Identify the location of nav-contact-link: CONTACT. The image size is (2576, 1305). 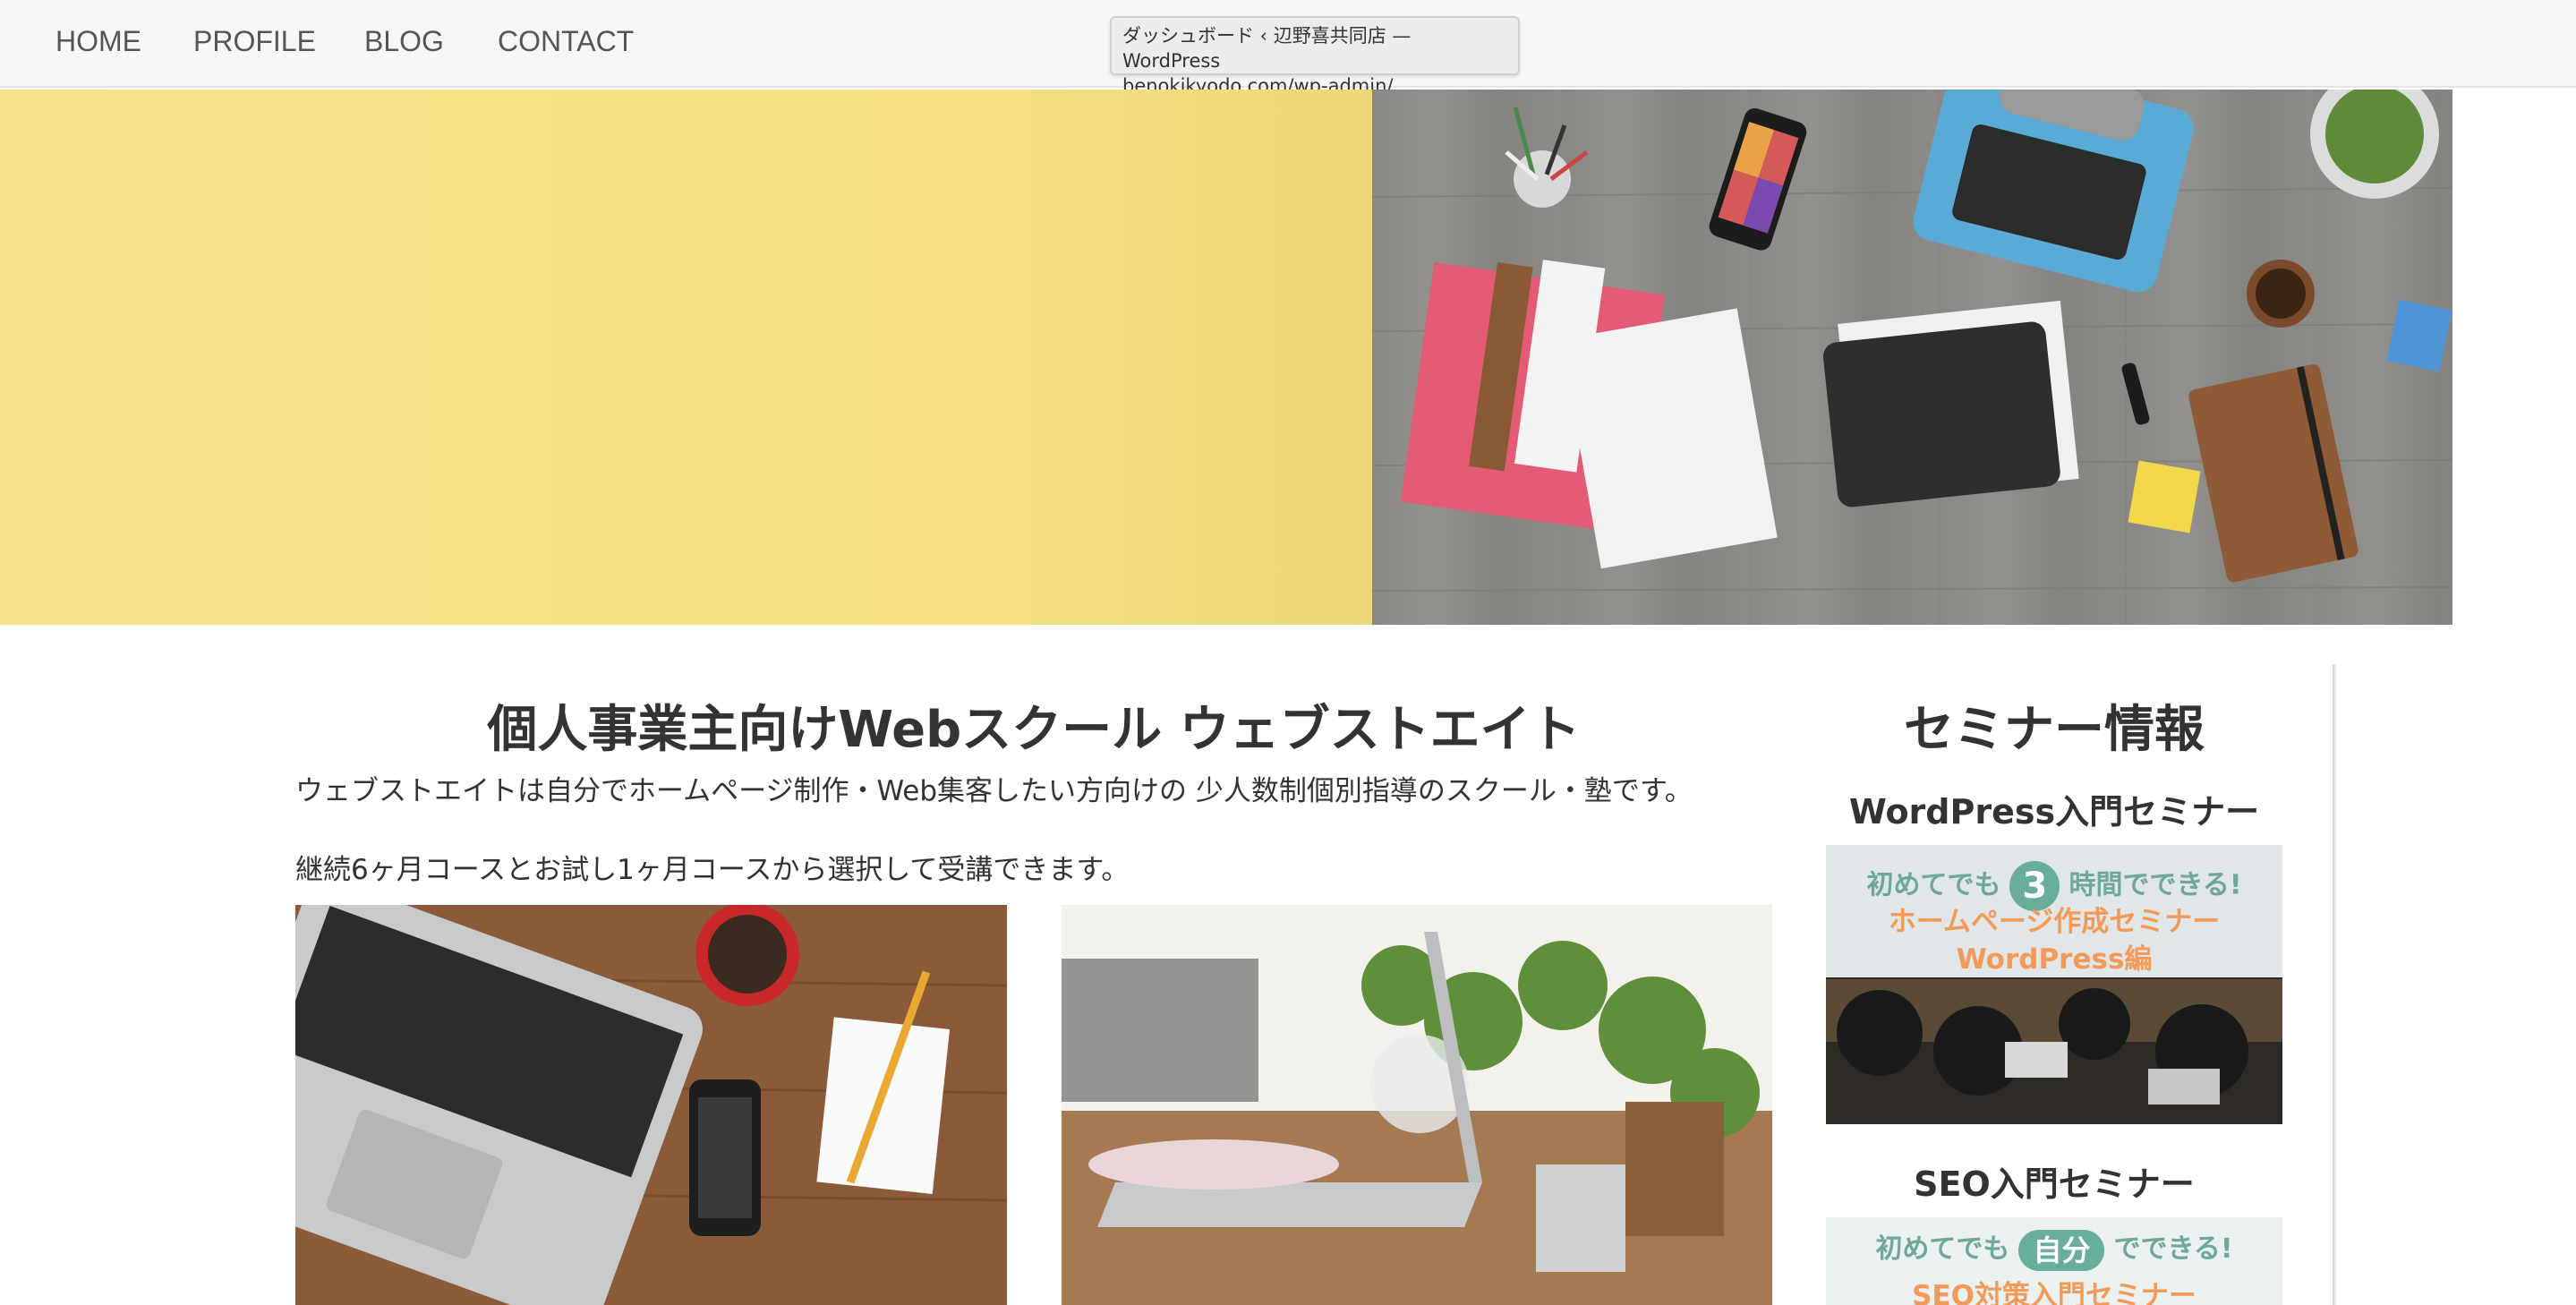
(566, 41).